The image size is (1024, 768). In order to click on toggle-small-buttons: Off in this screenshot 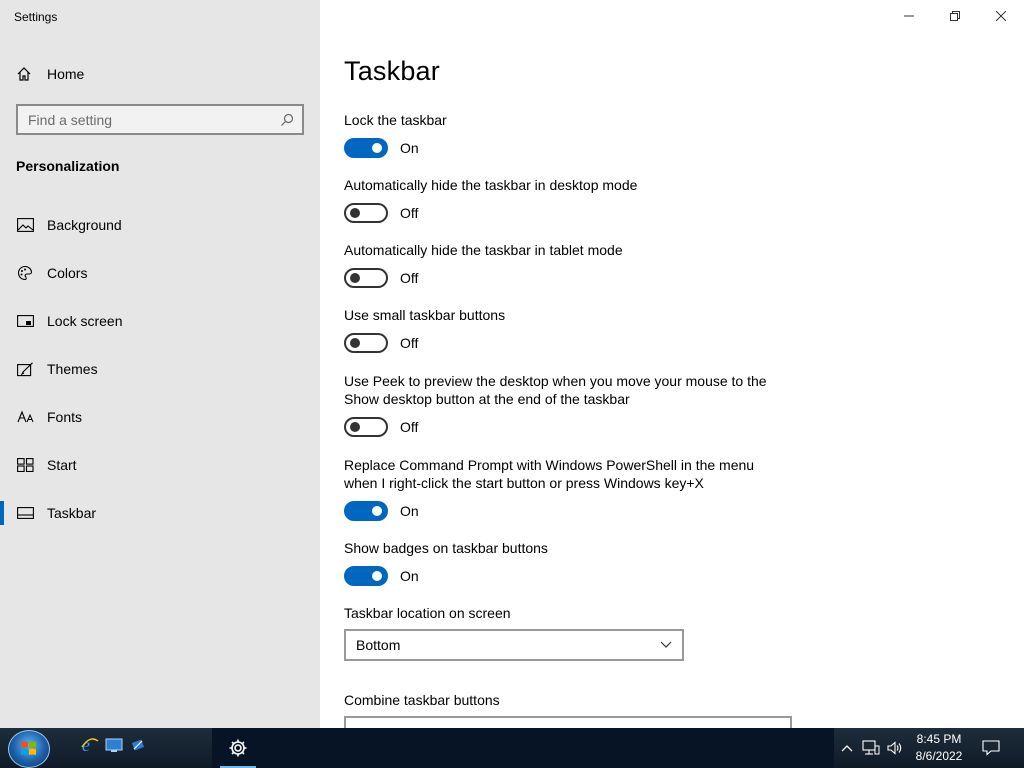, I will do `click(381, 343)`.